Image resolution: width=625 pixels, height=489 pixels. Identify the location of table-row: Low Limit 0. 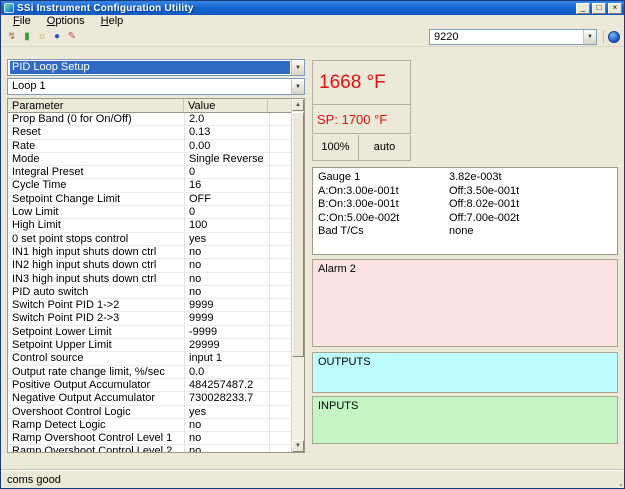
(149, 213).